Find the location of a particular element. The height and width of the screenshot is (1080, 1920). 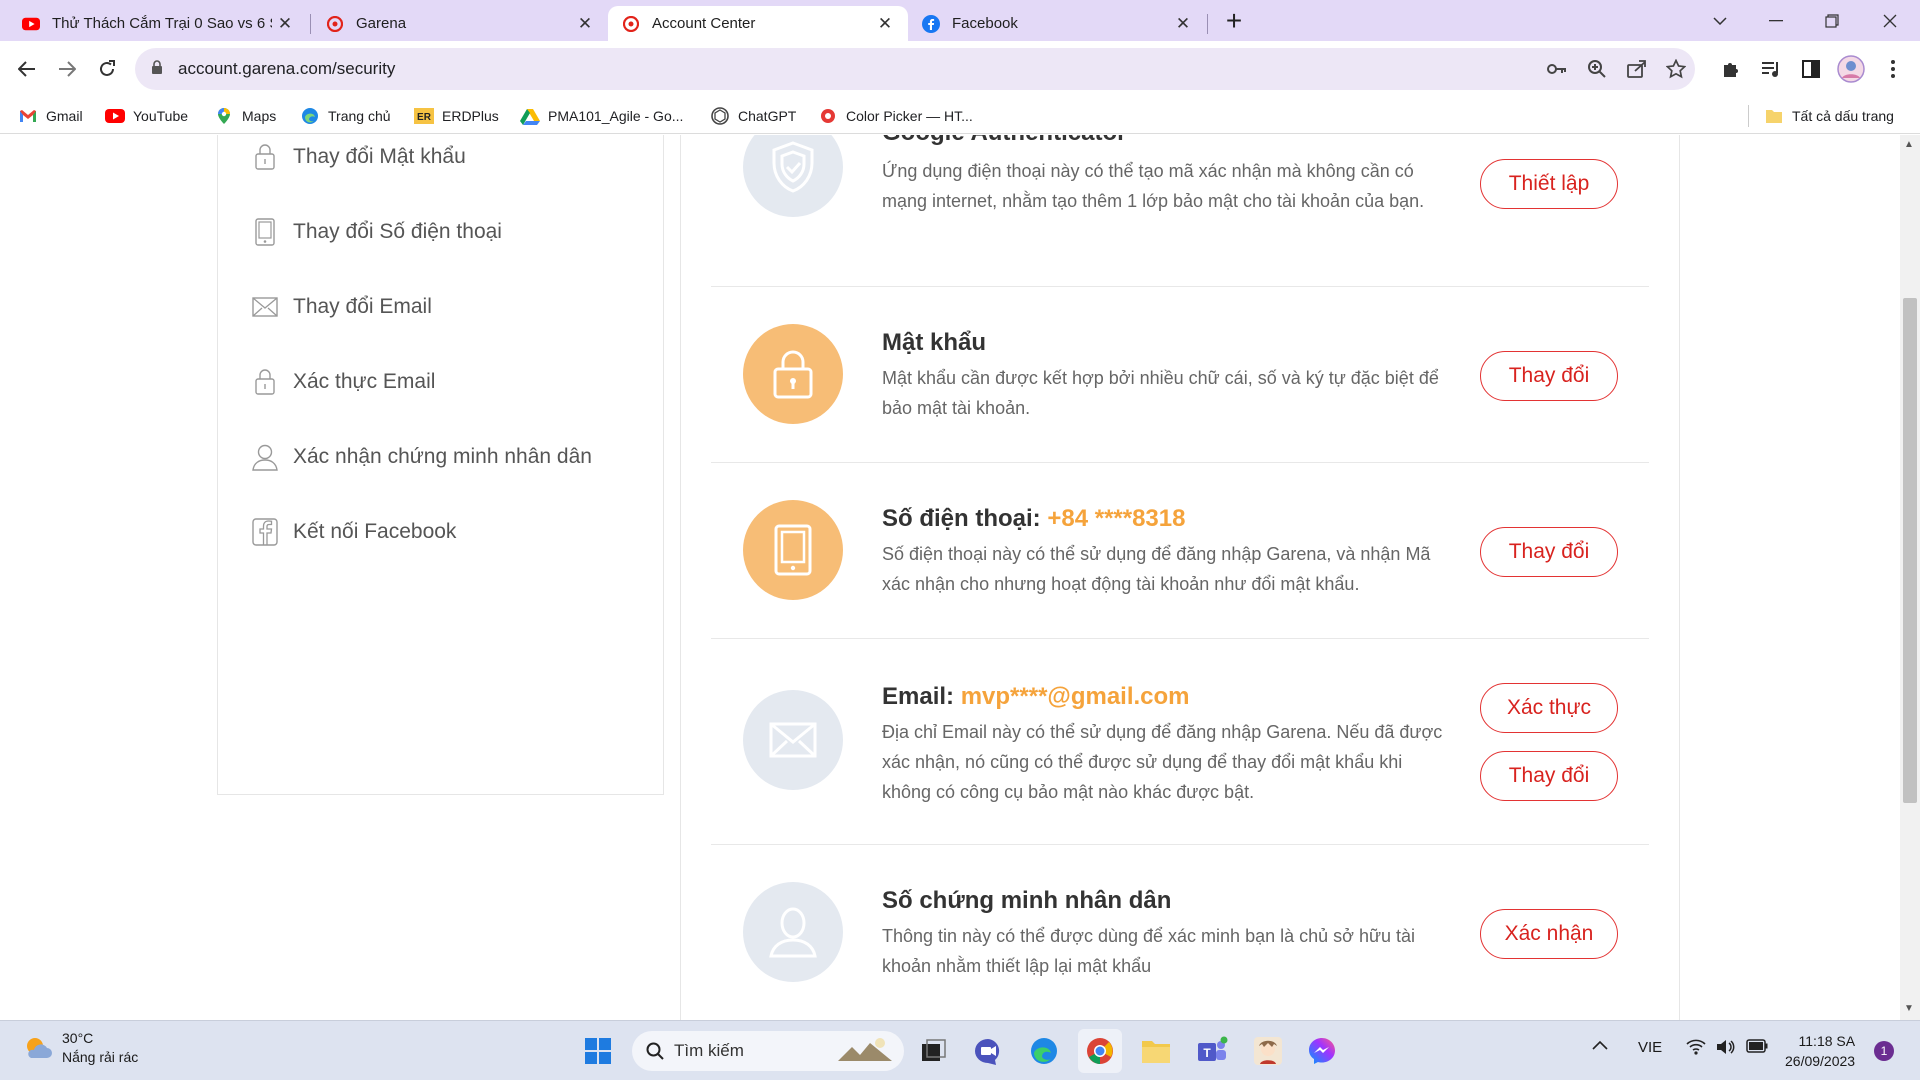

scroll-up-arrow-icon: ▲ is located at coordinates (1909, 144).